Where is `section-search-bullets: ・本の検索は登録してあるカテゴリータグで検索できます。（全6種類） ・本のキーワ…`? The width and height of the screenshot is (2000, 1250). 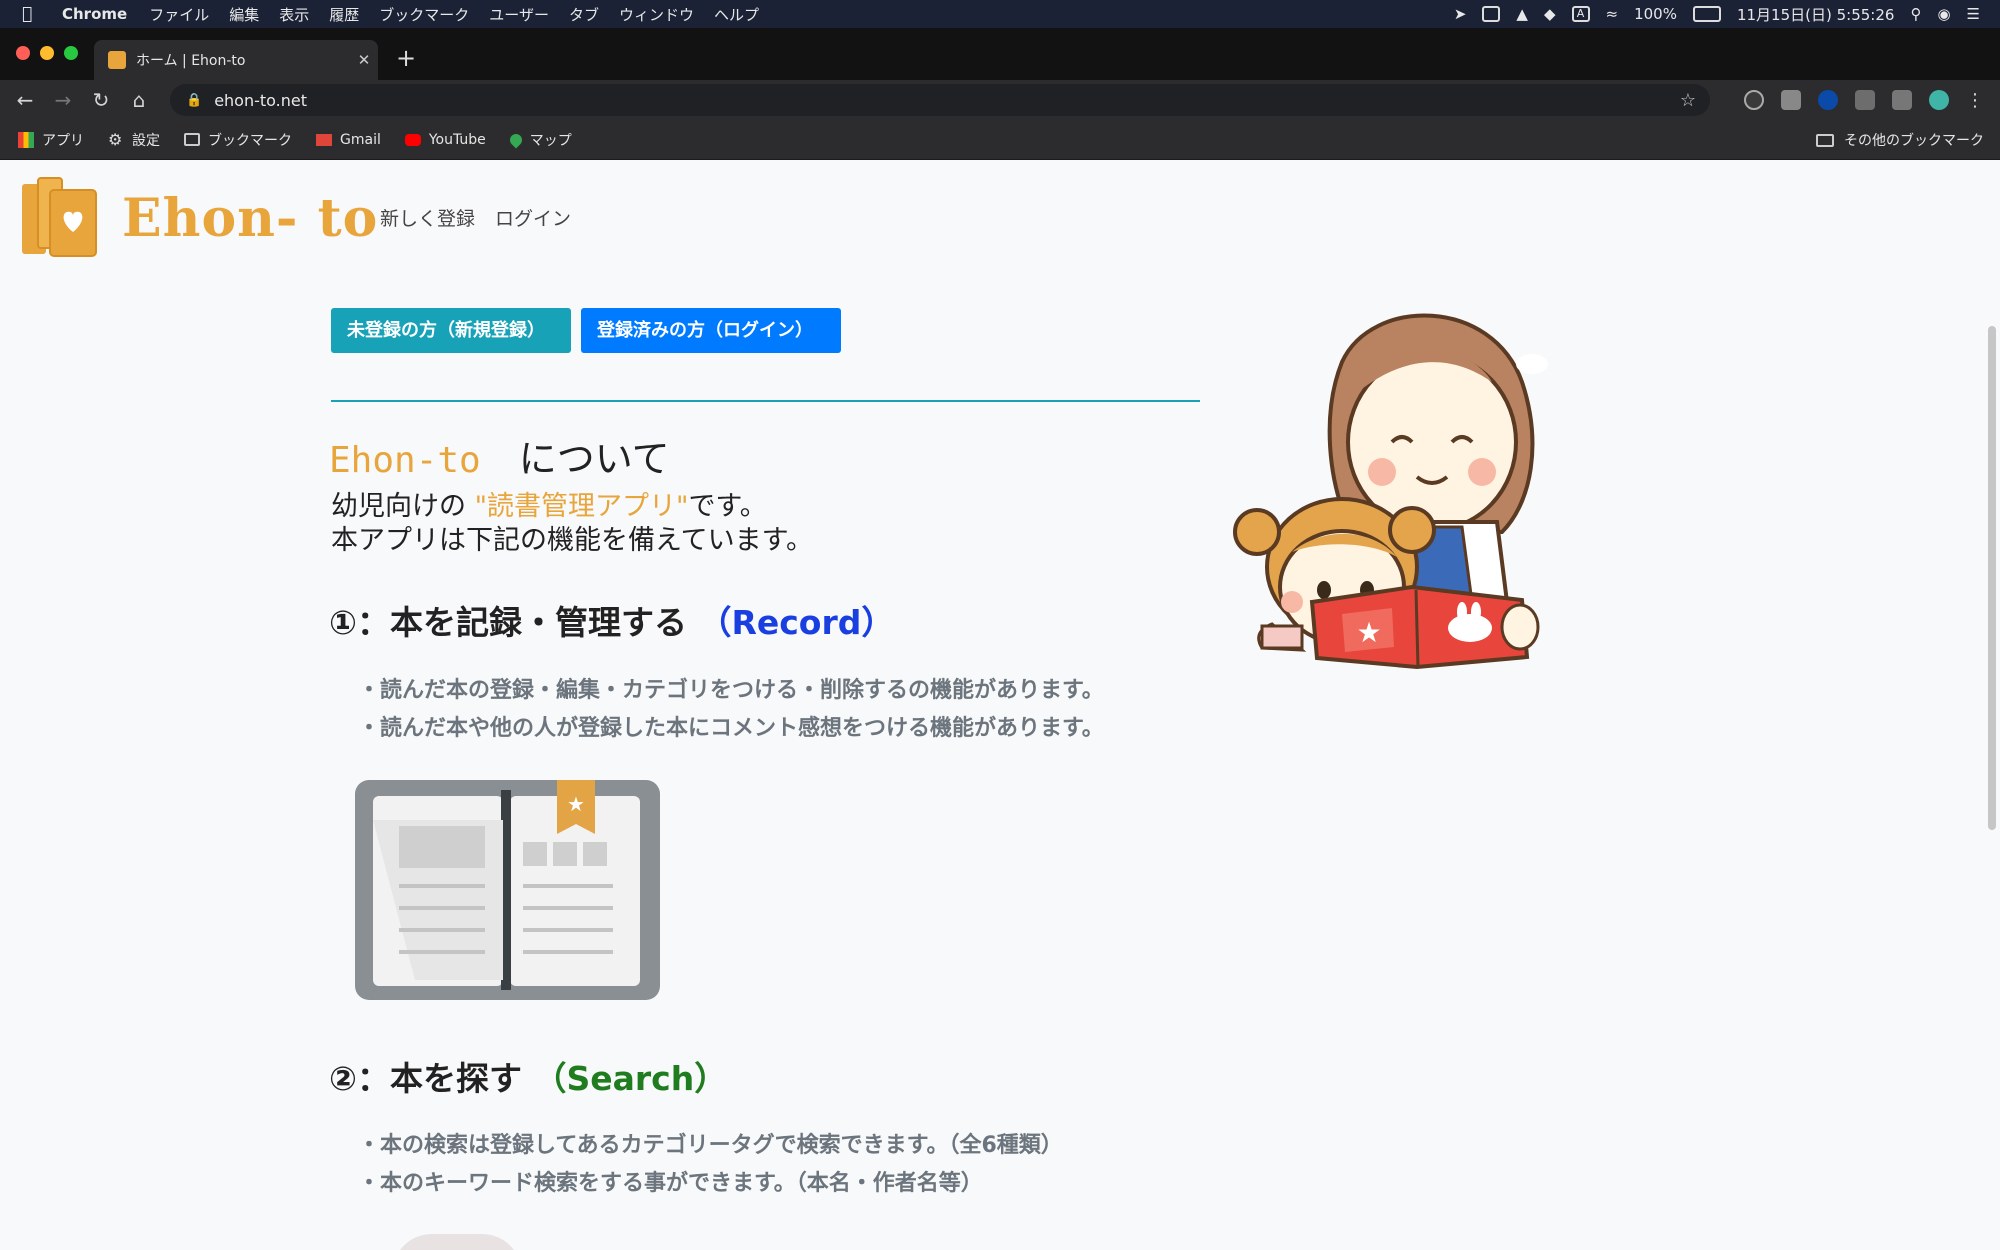
section-search-bullets: ・本の検索は登録してあるカテゴリータグで検索できます。（全6種類） ・本のキーワ… is located at coordinates (710, 1165).